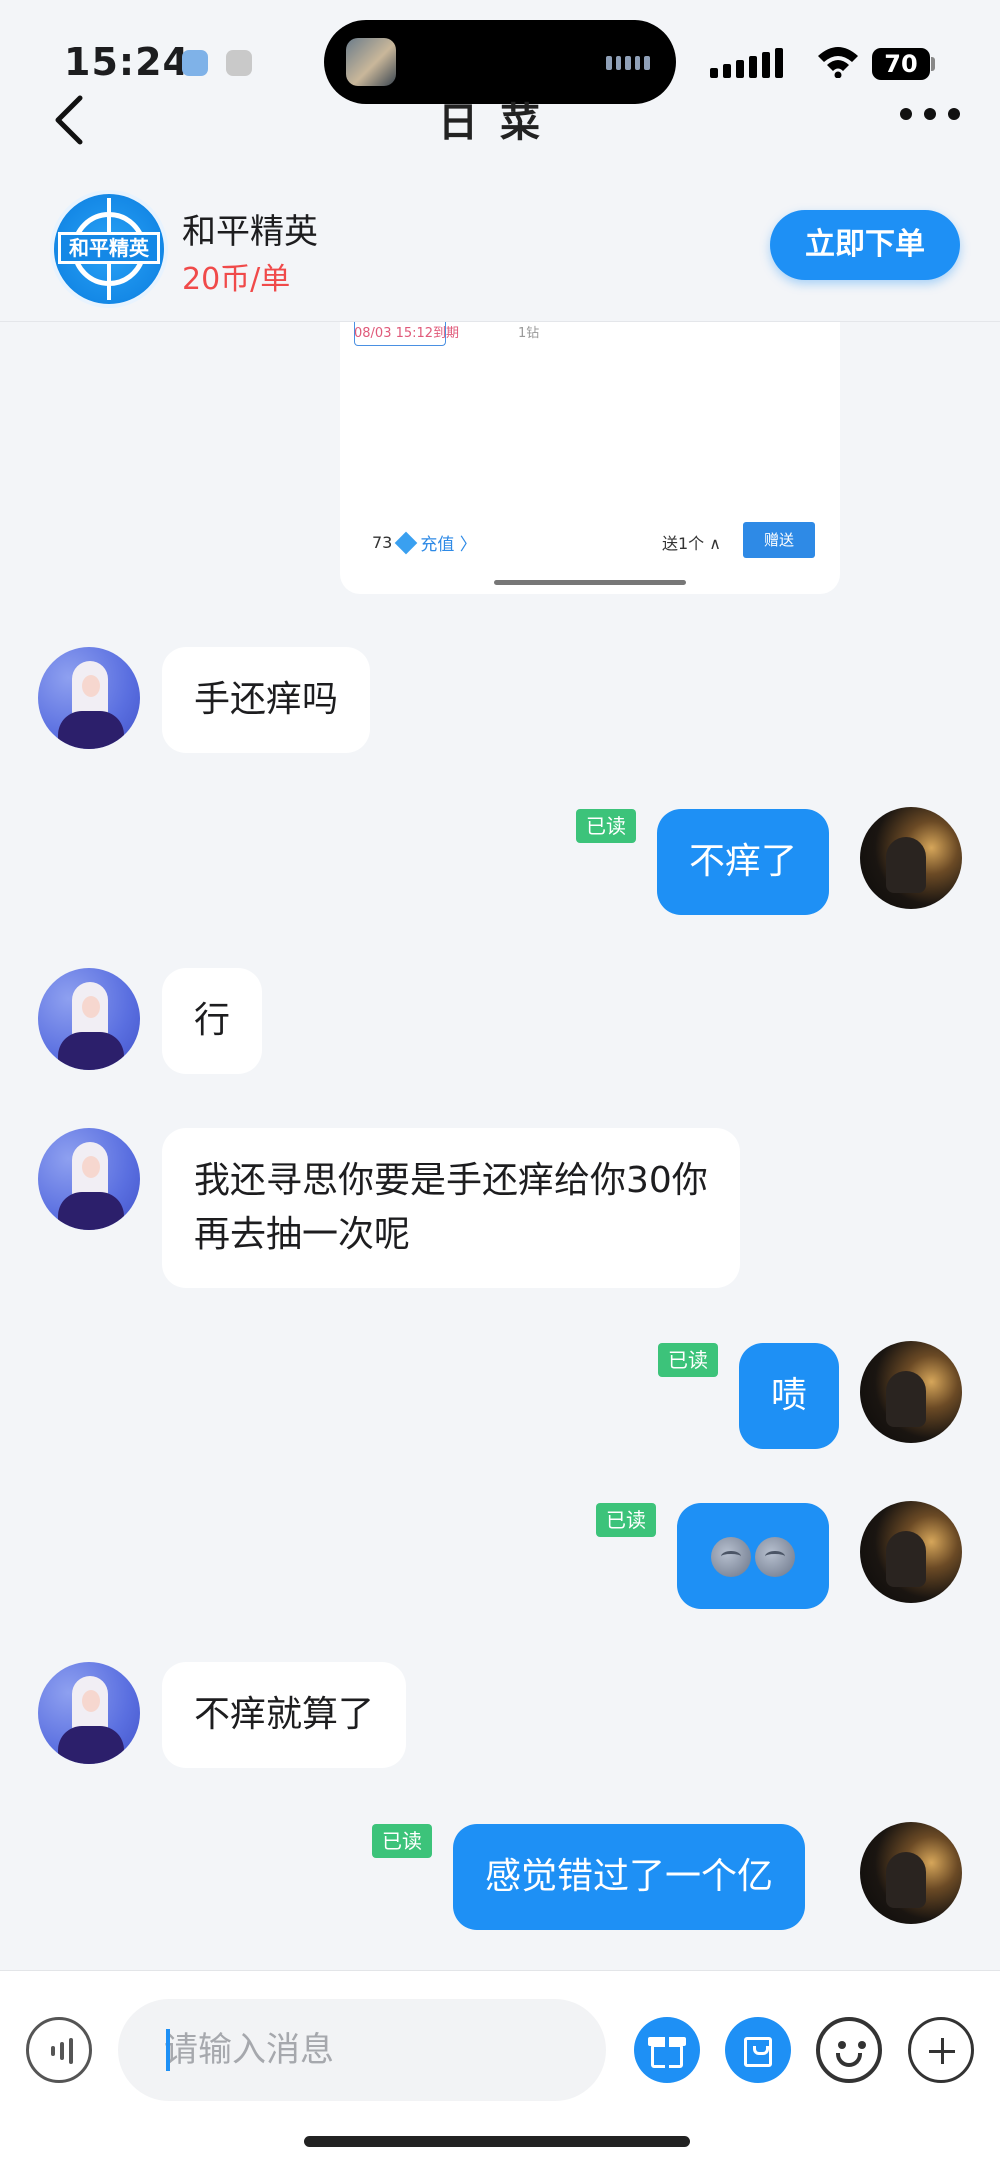 This screenshot has height=2166, width=1000. Describe the element at coordinates (168, 2050) in the screenshot. I see `text-cursor` at that location.